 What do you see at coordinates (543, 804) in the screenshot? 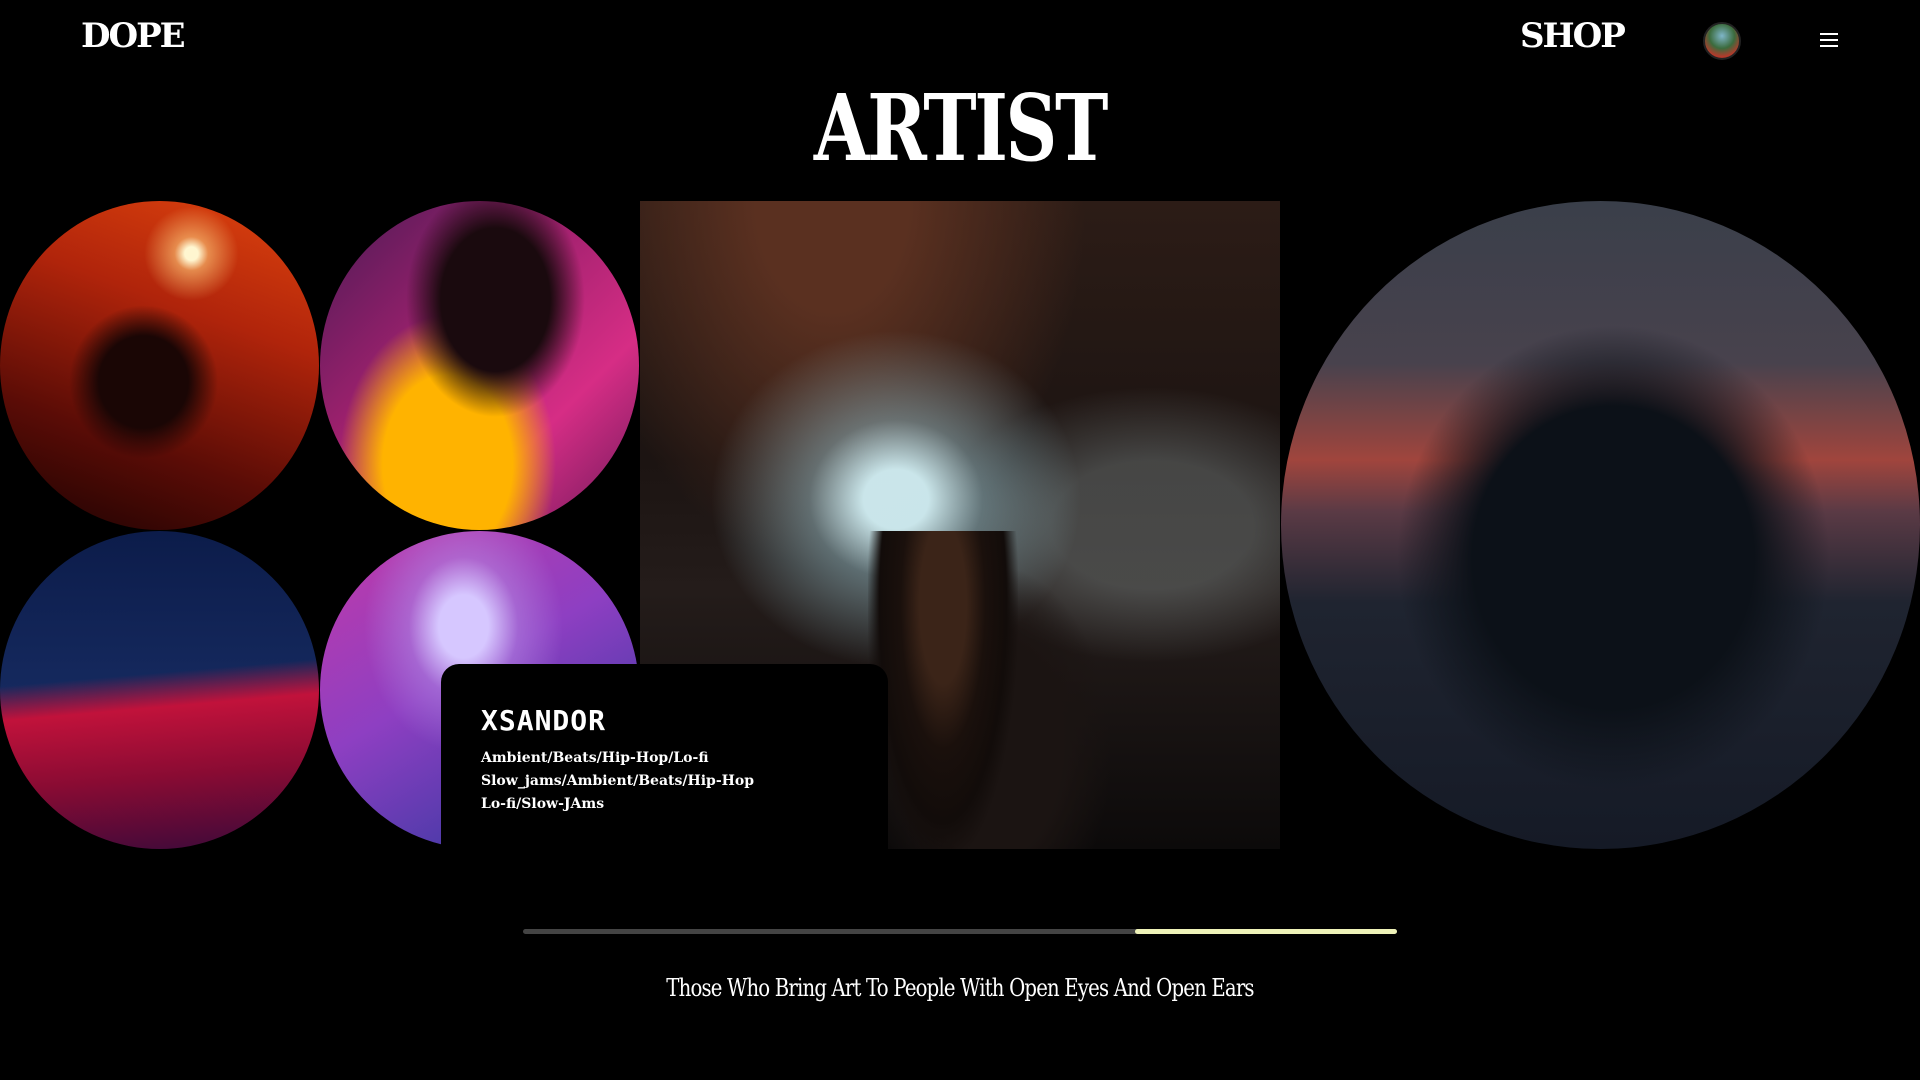
I see `genres-line: Lo-fi/Slow-JAms` at bounding box center [543, 804].